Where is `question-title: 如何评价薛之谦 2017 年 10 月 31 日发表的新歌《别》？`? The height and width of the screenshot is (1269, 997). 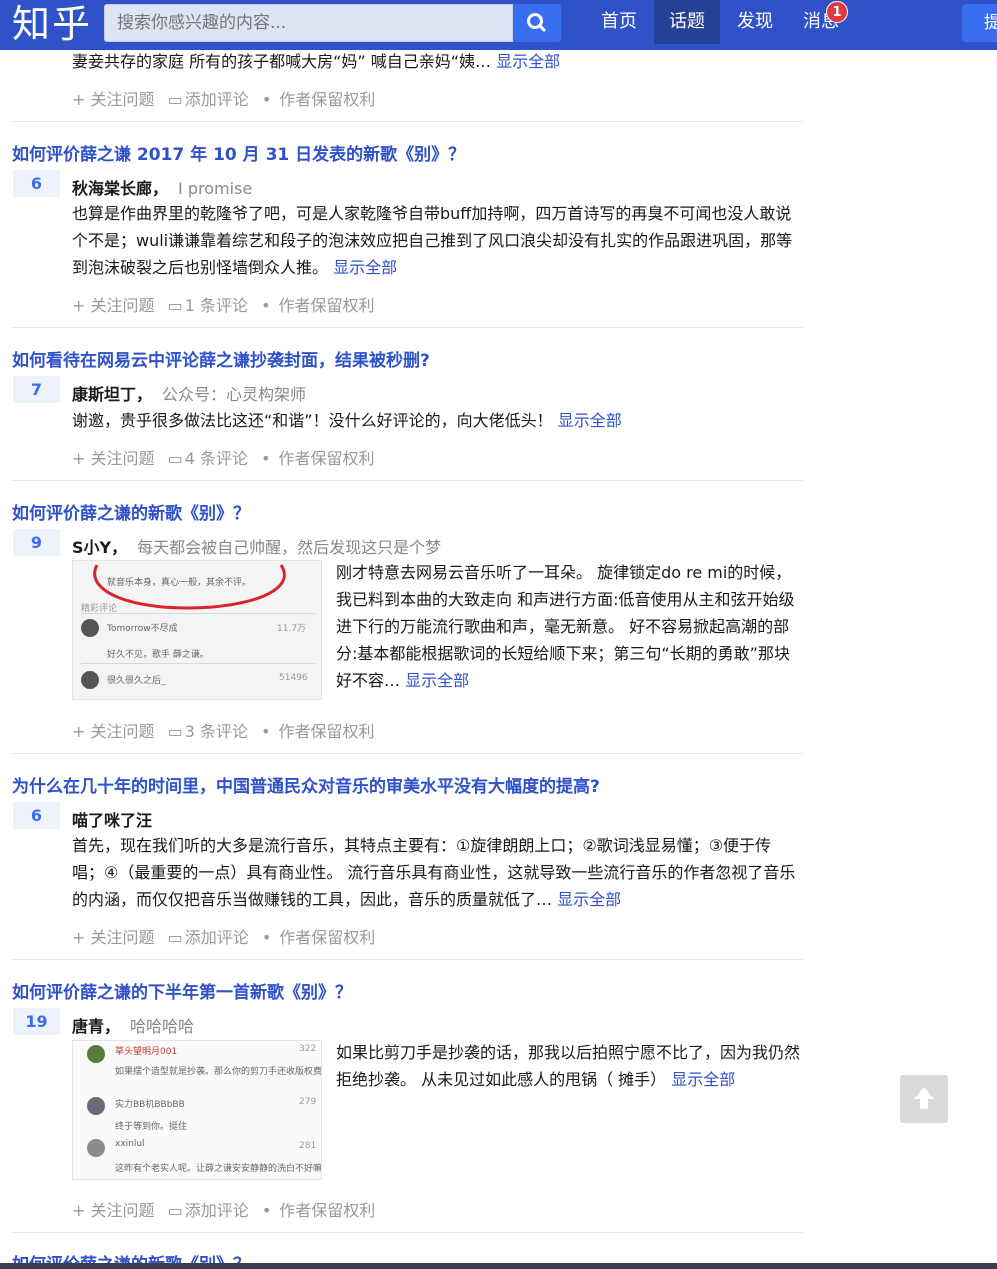
question-title: 如何评价薛之谦 2017 年 10 月 31 日发表的新歌《别》？ is located at coordinates (238, 152).